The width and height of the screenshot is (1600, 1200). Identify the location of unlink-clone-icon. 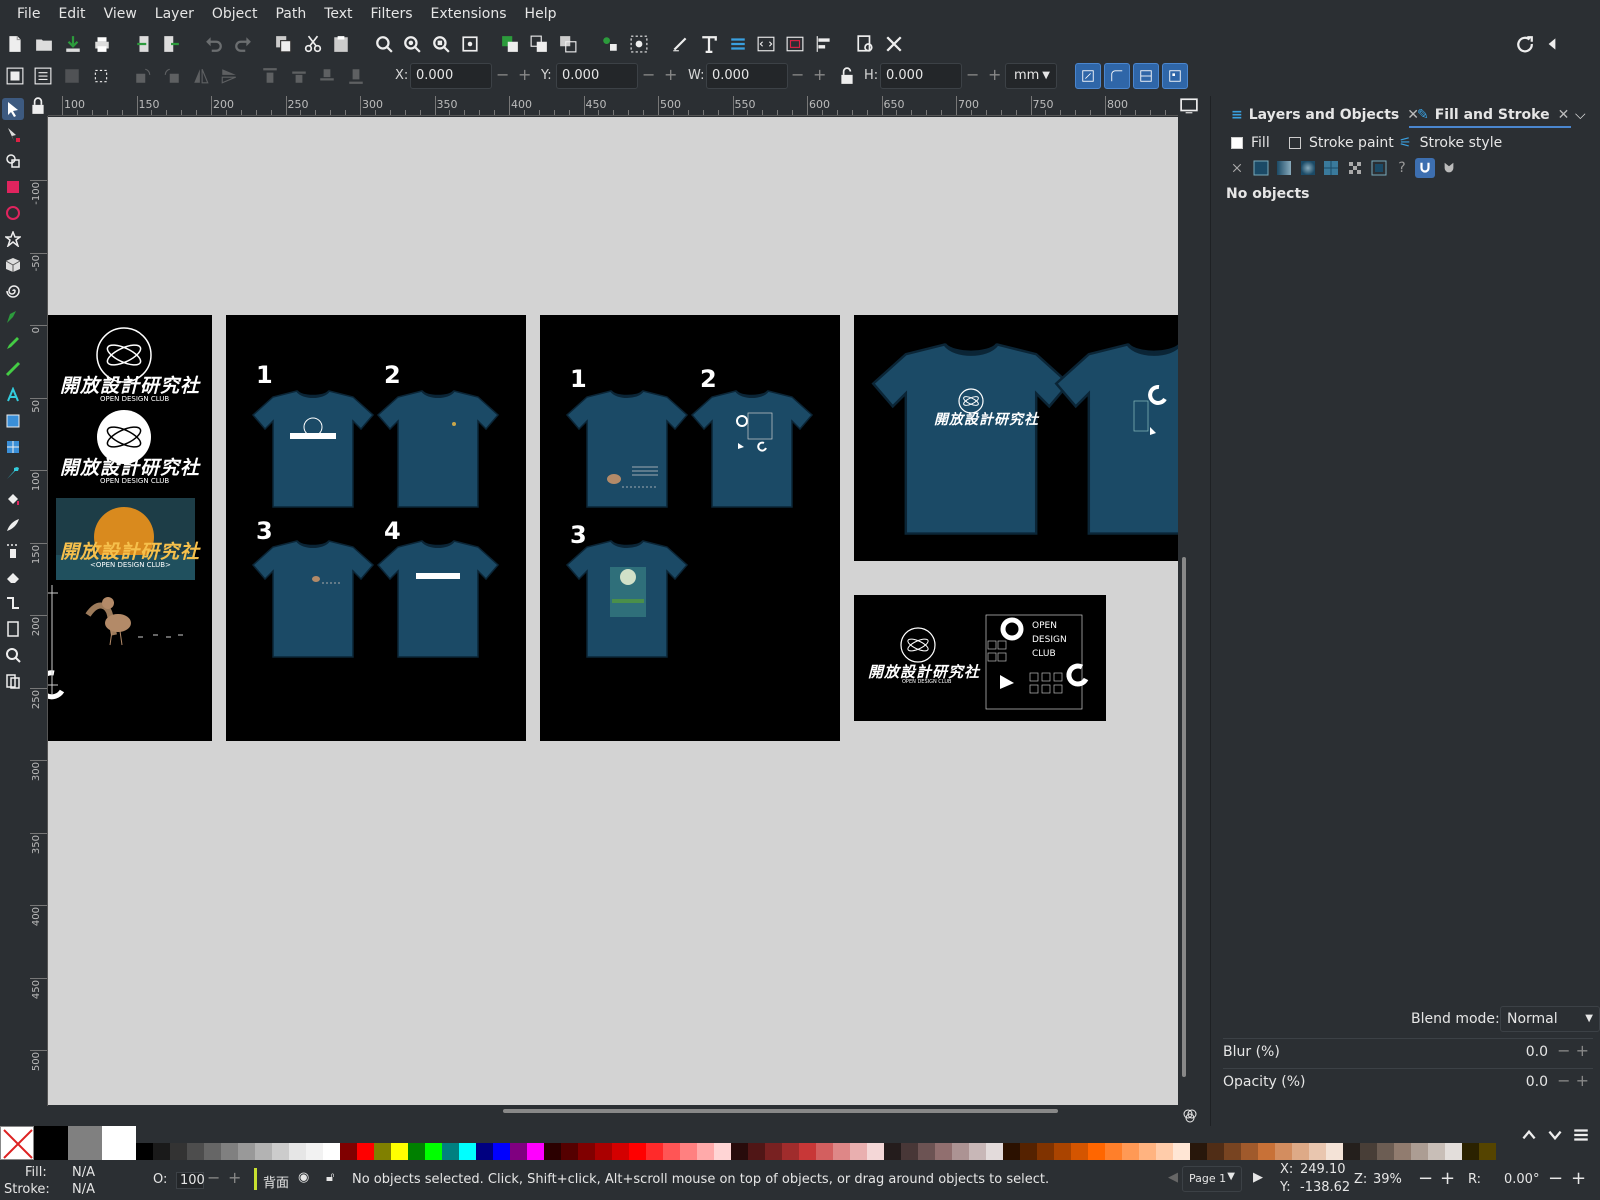
(568, 44).